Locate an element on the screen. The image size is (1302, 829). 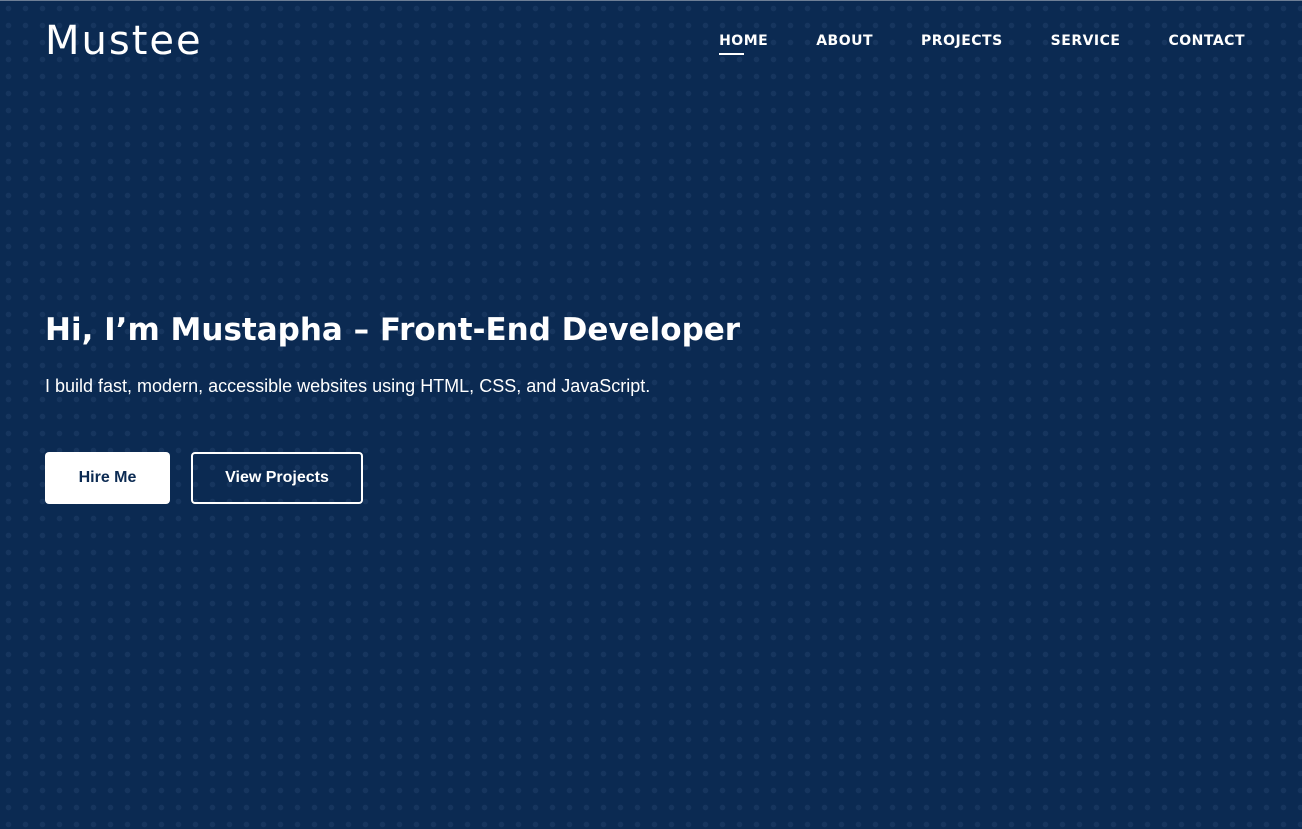
view-projects-button: View Projects is located at coordinates (277, 478).